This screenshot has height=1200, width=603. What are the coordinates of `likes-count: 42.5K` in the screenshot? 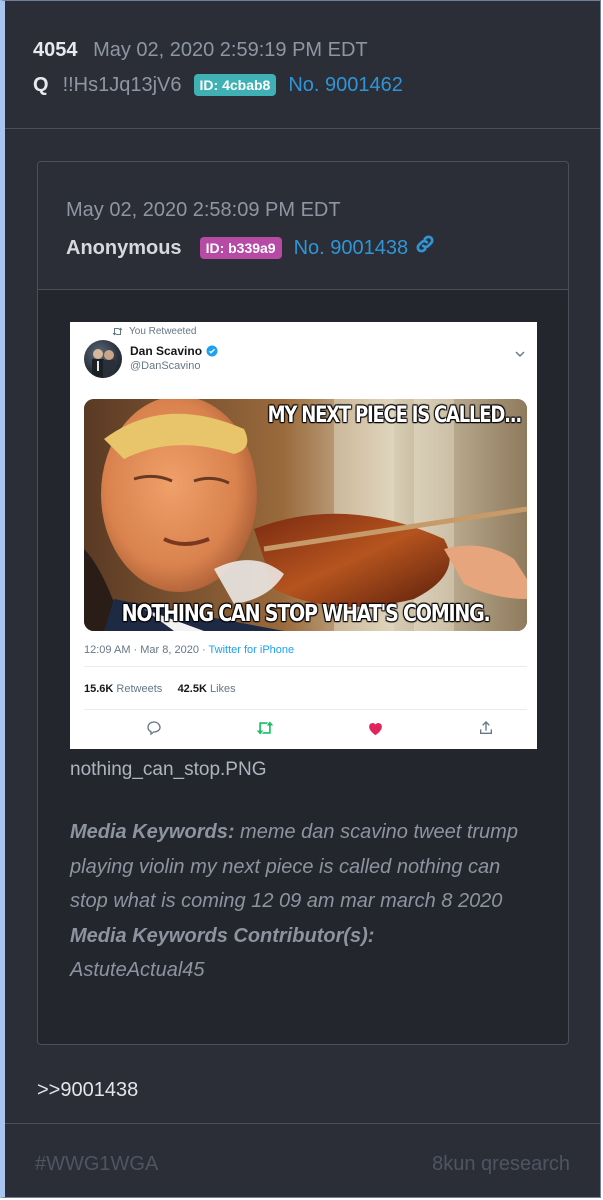 It's located at (192, 689).